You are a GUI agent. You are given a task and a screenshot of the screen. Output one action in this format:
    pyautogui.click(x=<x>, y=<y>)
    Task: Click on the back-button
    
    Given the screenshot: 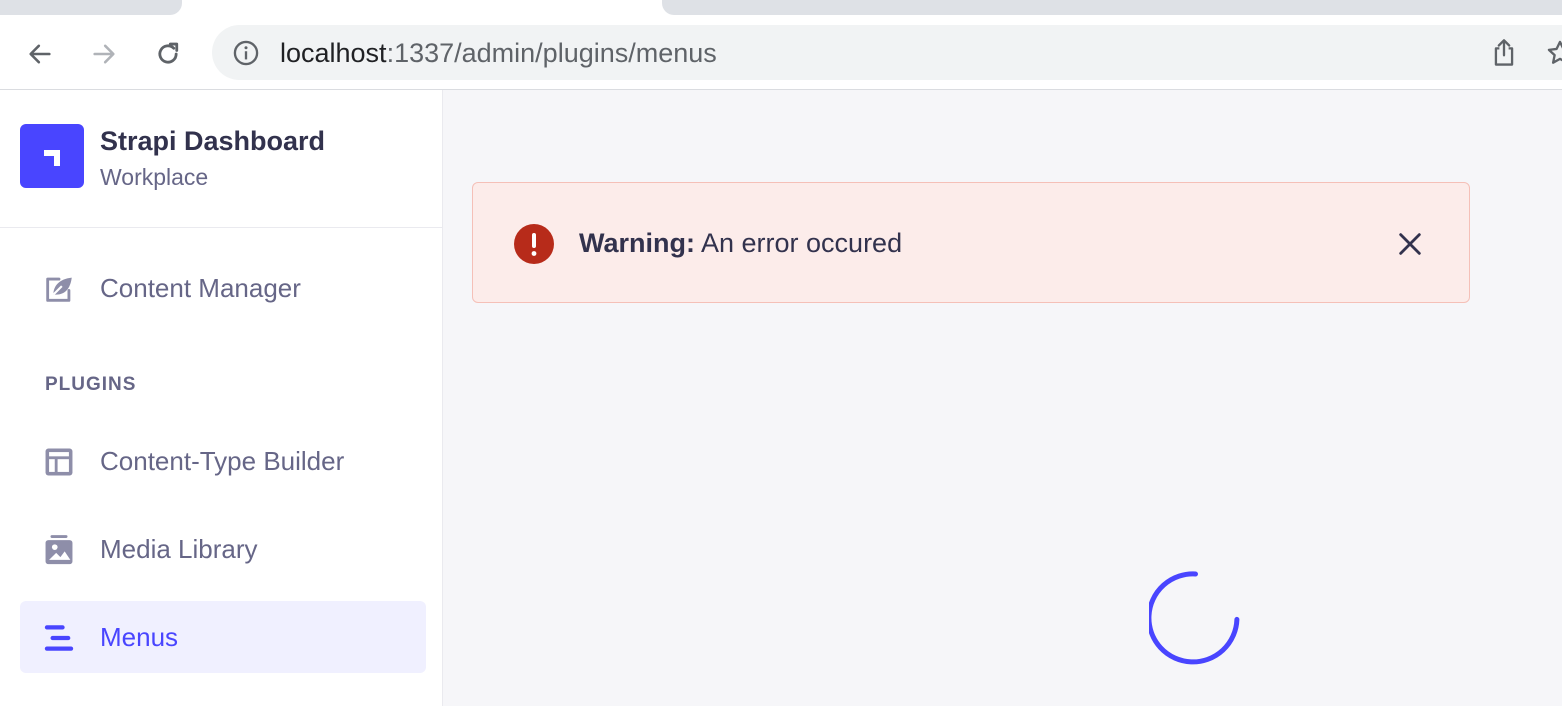 What is the action you would take?
    pyautogui.click(x=40, y=54)
    